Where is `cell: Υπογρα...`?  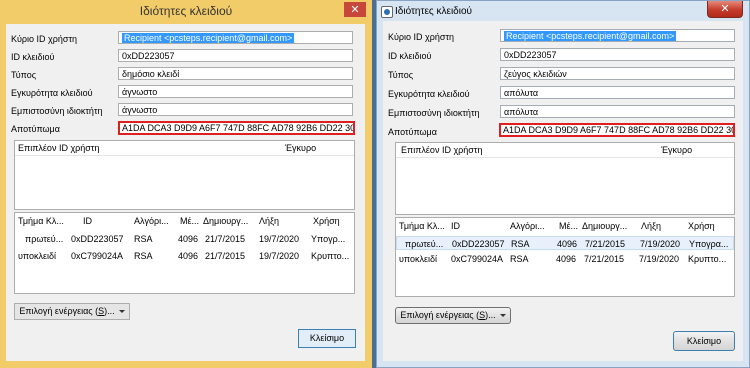
cell: Υπογρα... is located at coordinates (709, 244).